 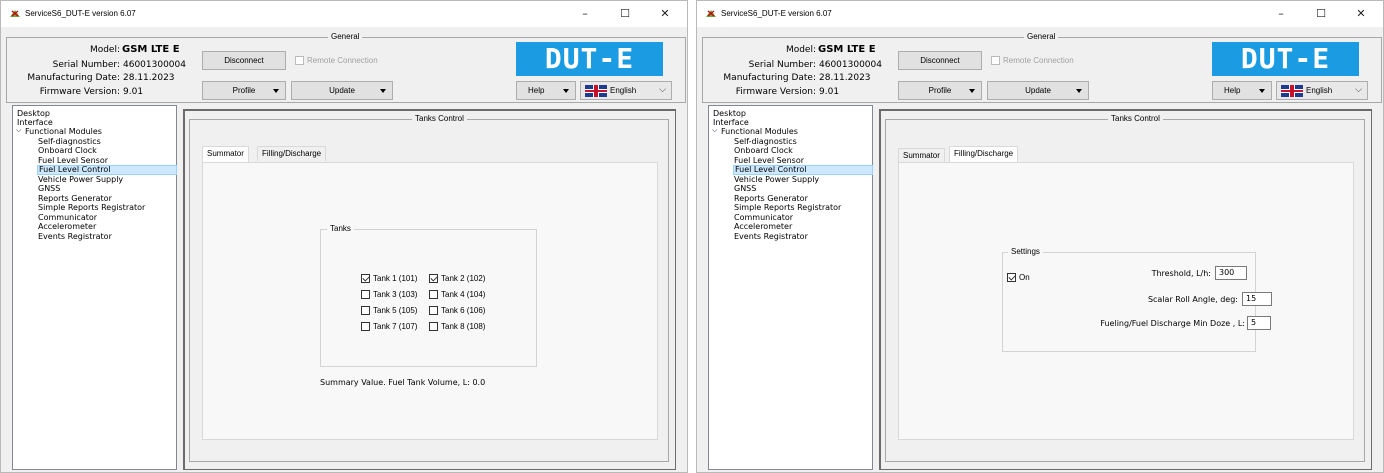 What do you see at coordinates (463, 326) in the screenshot?
I see `tank-8-label: Tank 8 (108)` at bounding box center [463, 326].